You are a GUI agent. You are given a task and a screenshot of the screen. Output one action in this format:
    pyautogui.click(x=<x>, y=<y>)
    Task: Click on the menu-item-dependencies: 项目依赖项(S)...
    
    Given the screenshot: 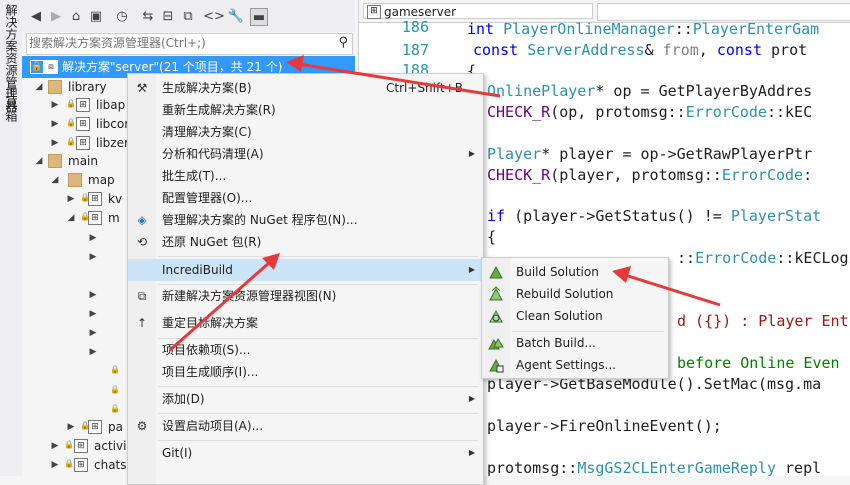 What is the action you would take?
    pyautogui.click(x=305, y=350)
    